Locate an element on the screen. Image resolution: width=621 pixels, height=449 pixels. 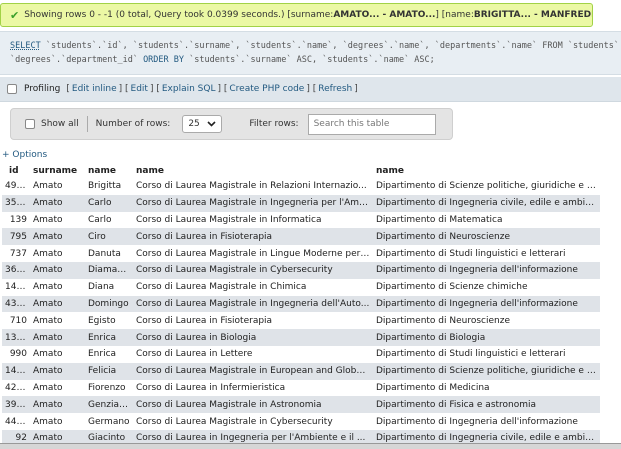
profiling-label: Profiling is located at coordinates (42, 89).